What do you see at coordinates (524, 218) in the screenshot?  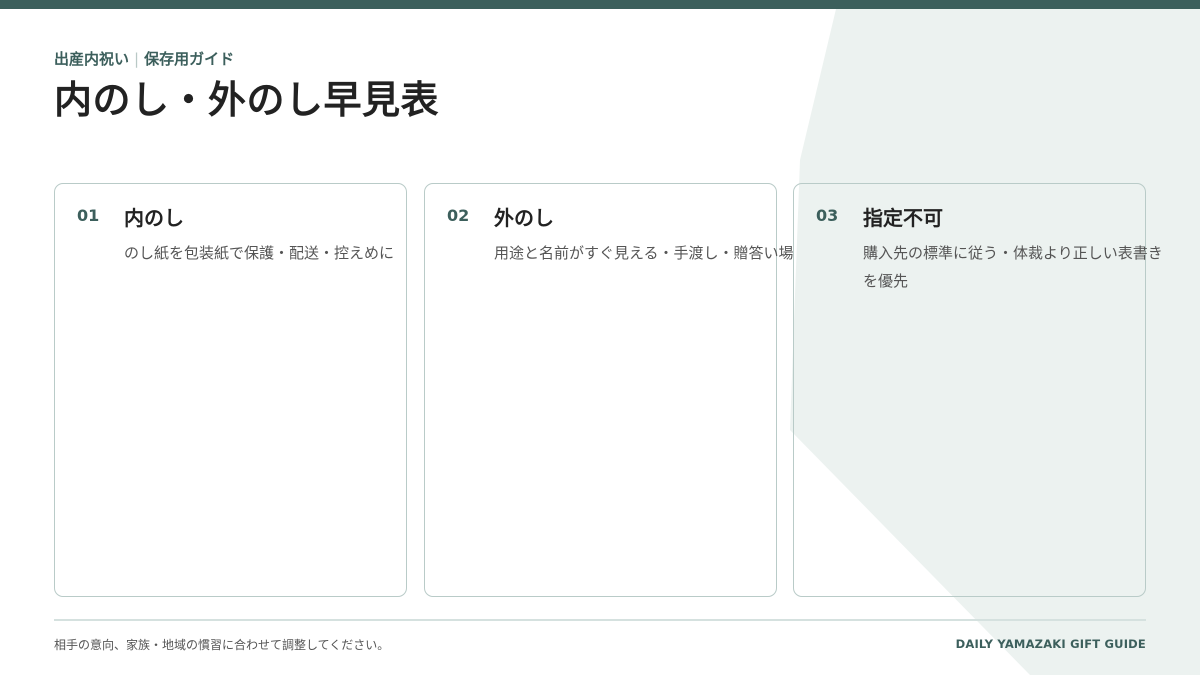 I see `card-title: 外のし` at bounding box center [524, 218].